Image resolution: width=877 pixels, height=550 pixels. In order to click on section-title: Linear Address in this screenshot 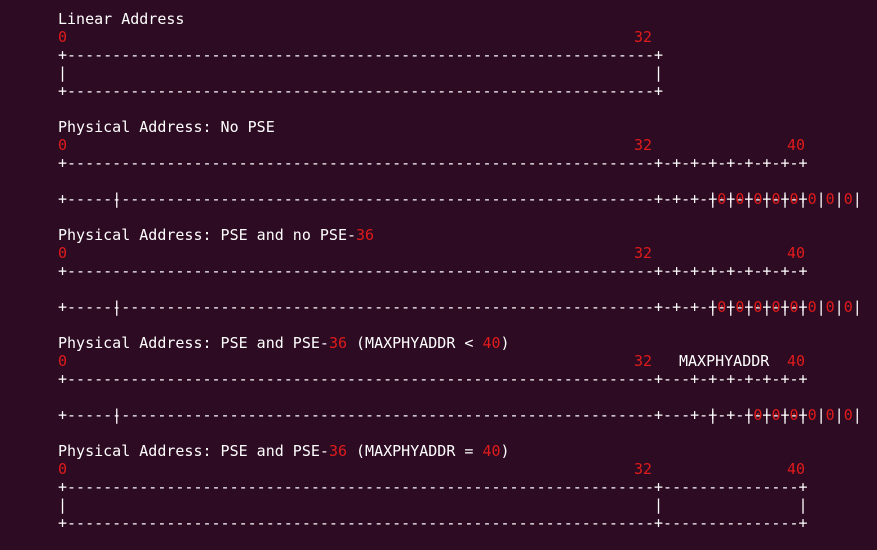, I will do `click(121, 19)`.